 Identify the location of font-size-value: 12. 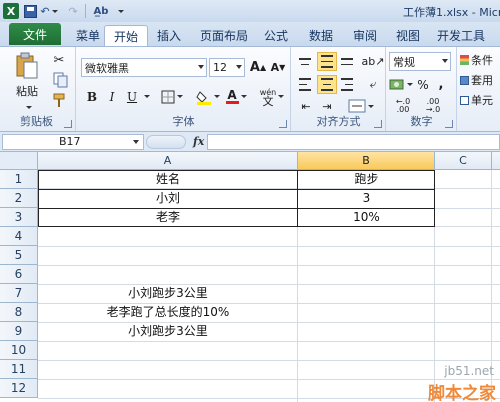
(220, 67).